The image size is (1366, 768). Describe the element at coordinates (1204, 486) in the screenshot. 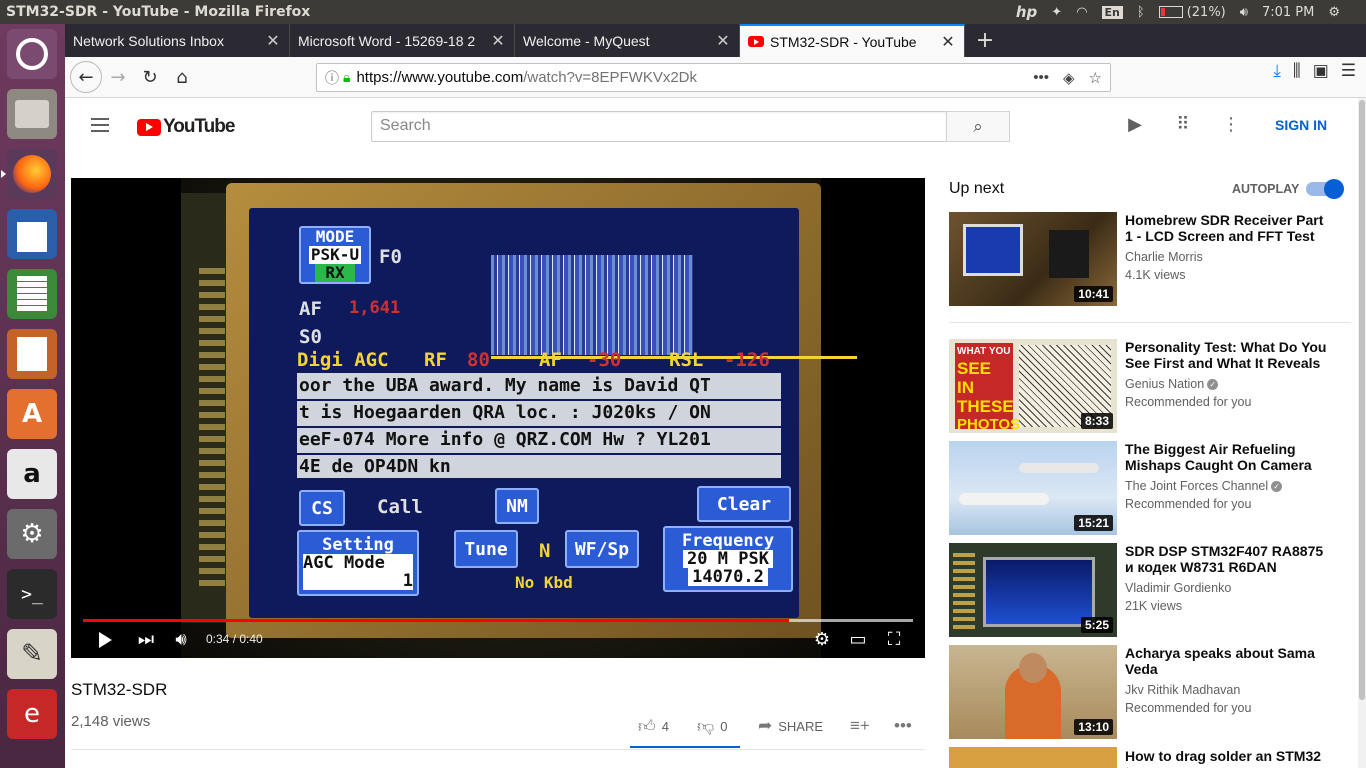

I see `channel-name: The Joint Forces Channel ✓` at that location.